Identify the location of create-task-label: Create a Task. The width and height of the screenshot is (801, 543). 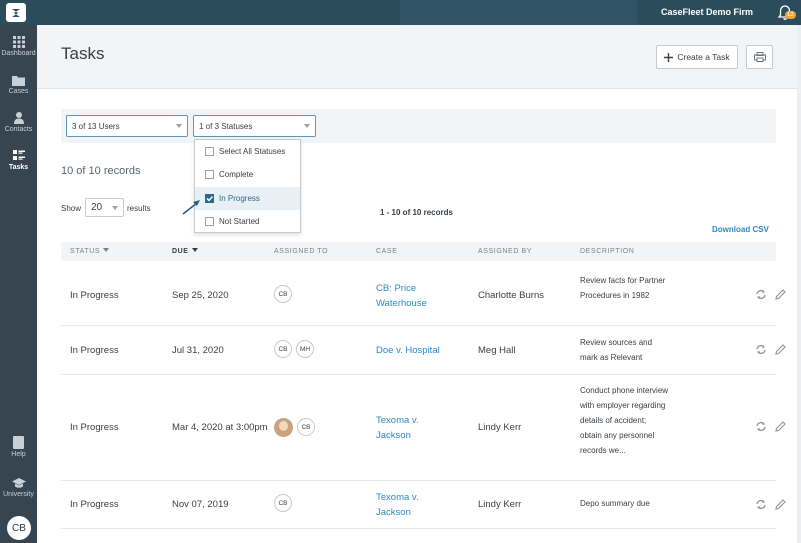
(703, 57).